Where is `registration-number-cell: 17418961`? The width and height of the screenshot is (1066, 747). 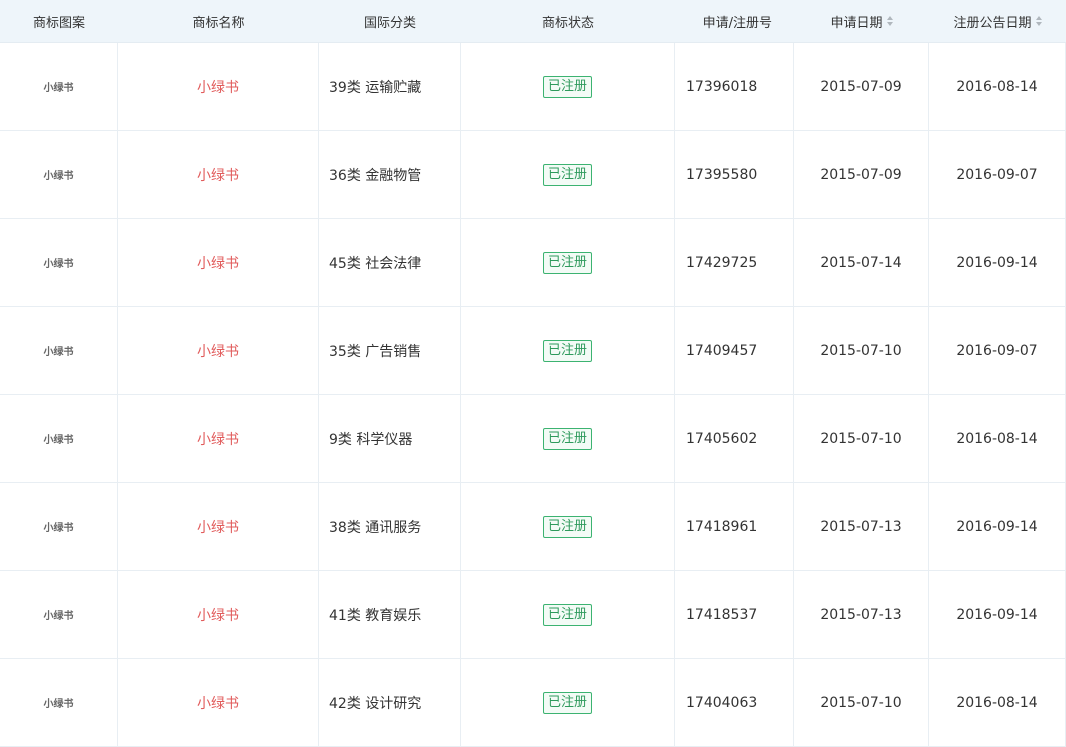
registration-number-cell: 17418961 is located at coordinates (734, 526).